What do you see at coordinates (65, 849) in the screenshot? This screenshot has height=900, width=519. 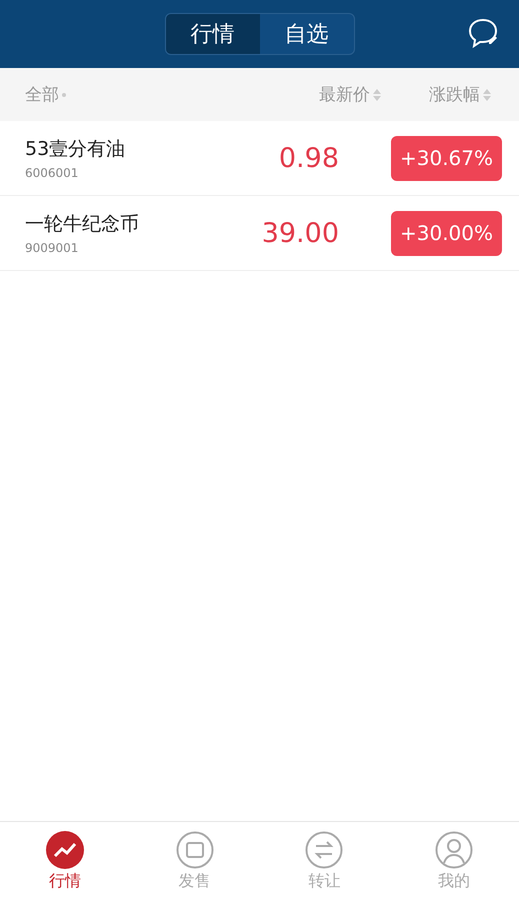 I see `chart-icon` at bounding box center [65, 849].